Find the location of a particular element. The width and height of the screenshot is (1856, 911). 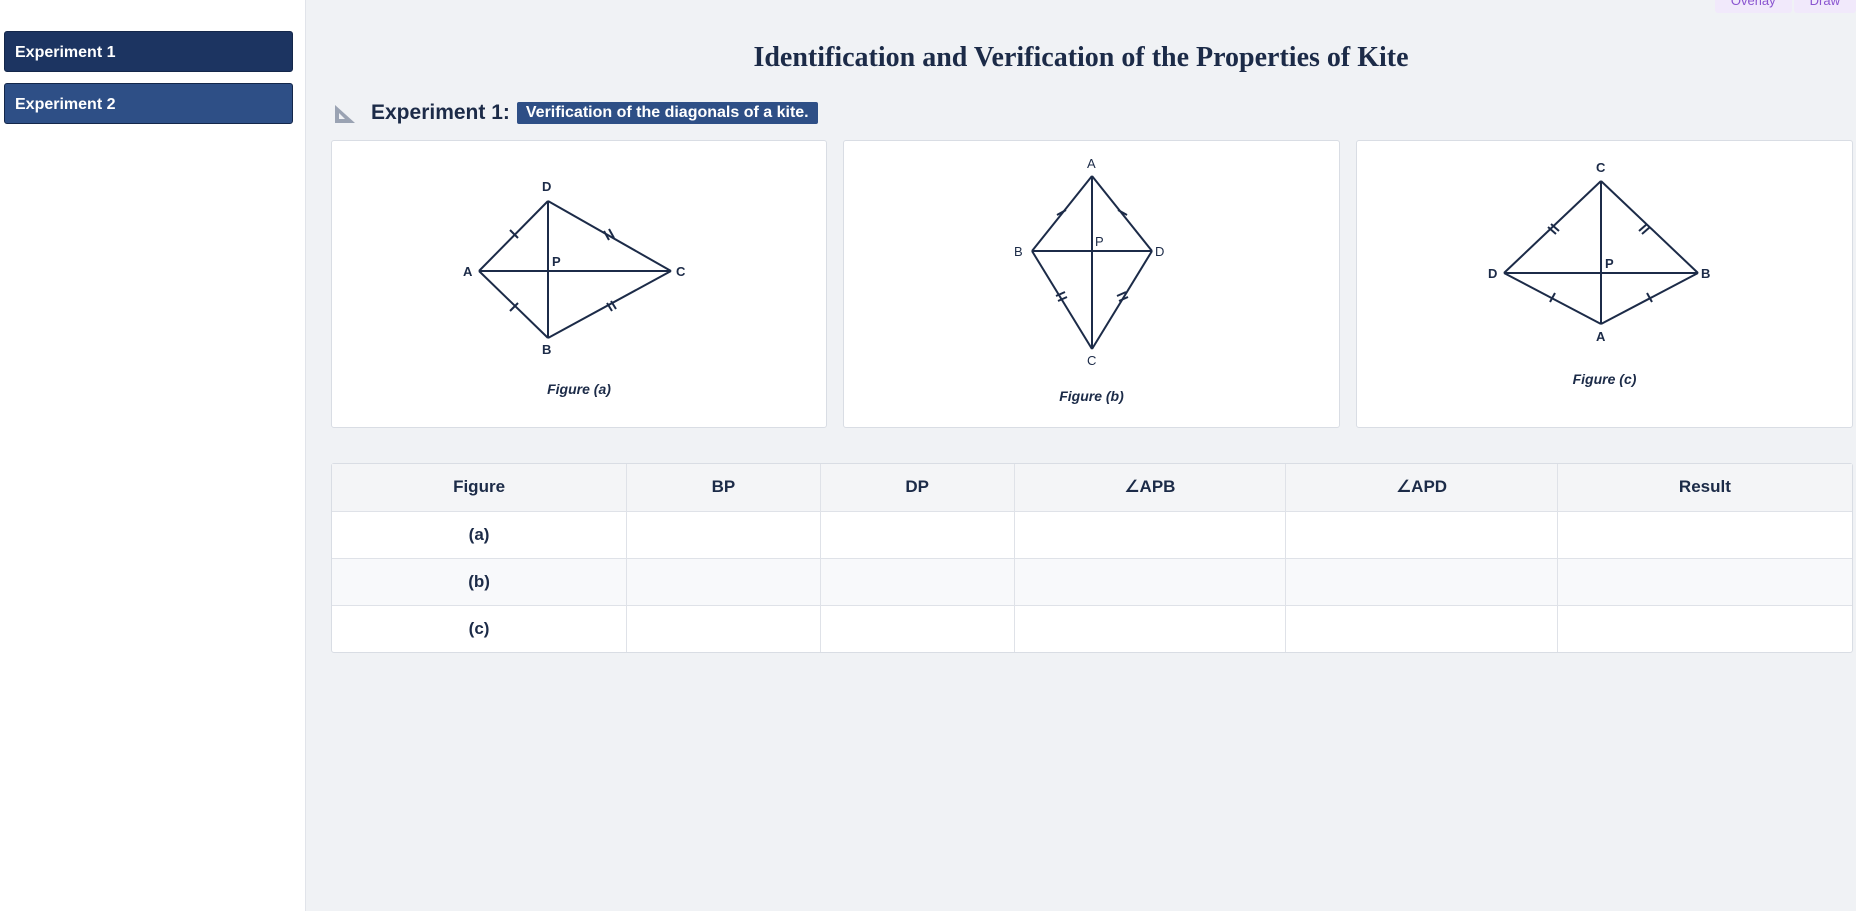

vertex-top-b: A is located at coordinates (1091, 163).